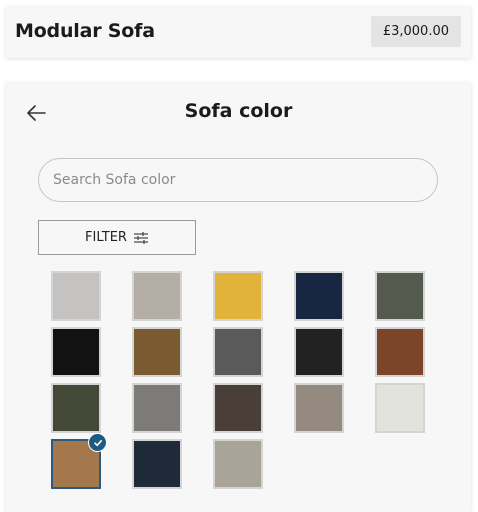 This screenshot has height=512, width=478. Describe the element at coordinates (400, 408) in the screenshot. I see `swatch-ivory` at that location.